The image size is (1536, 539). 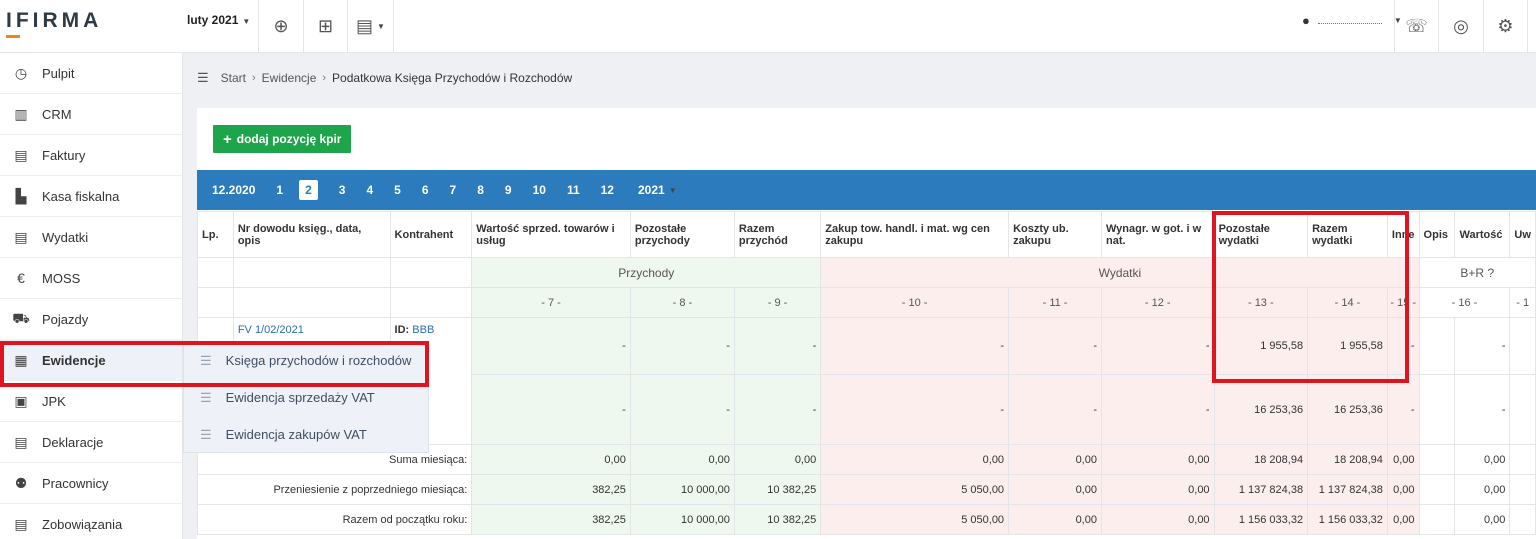 I want to click on ledger-icon: ▦, so click(x=21, y=359).